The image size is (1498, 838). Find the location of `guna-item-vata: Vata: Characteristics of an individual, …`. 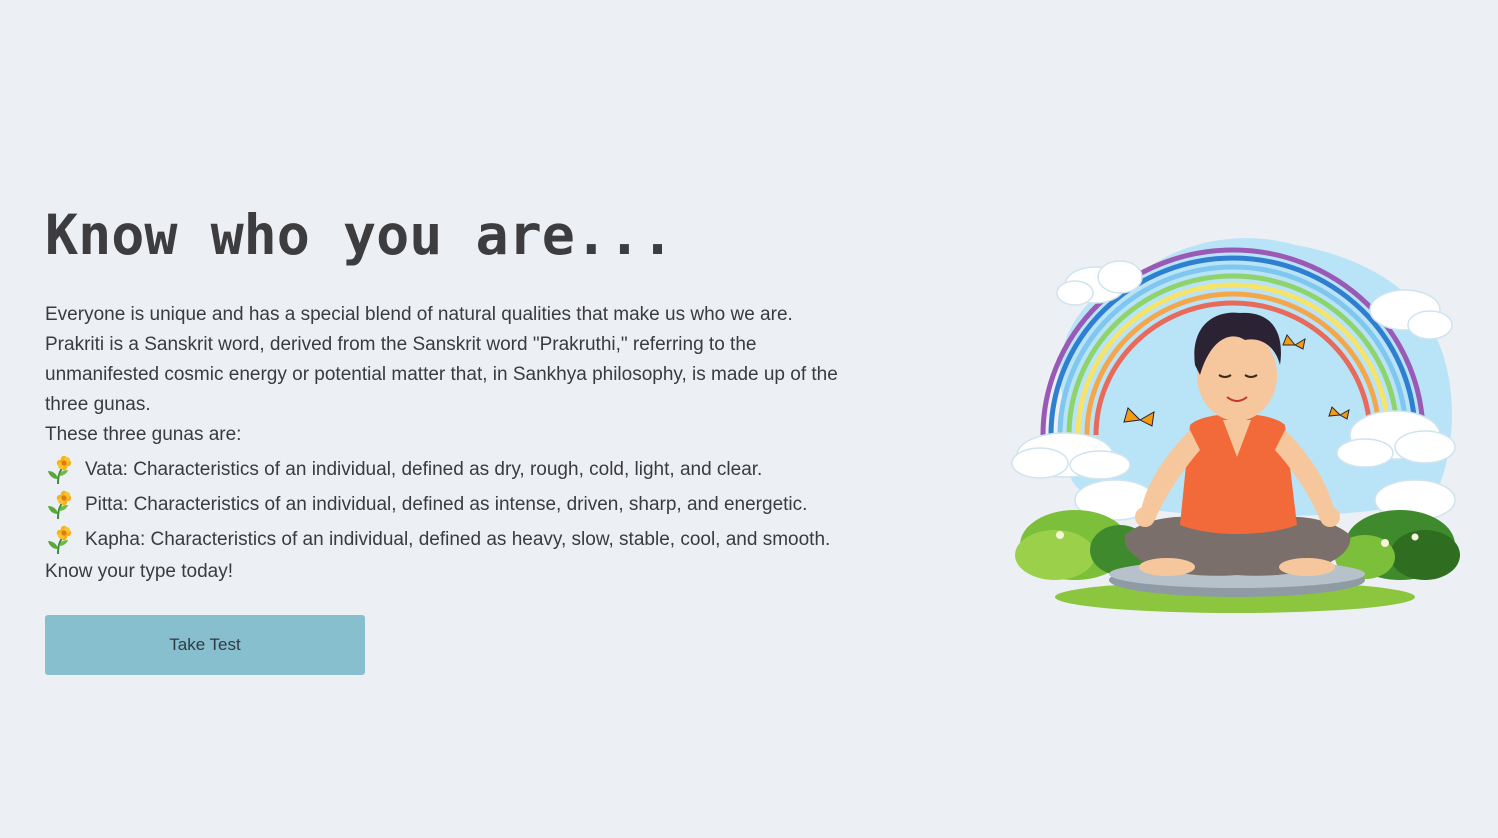

guna-item-vata: Vata: Characteristics of an individual, … is located at coordinates (480, 469).